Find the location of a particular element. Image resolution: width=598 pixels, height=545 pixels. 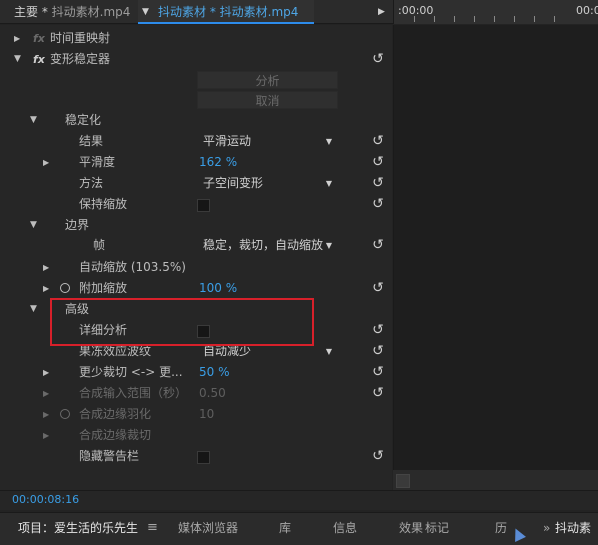

method-value: 子空间变形 is located at coordinates (233, 183).